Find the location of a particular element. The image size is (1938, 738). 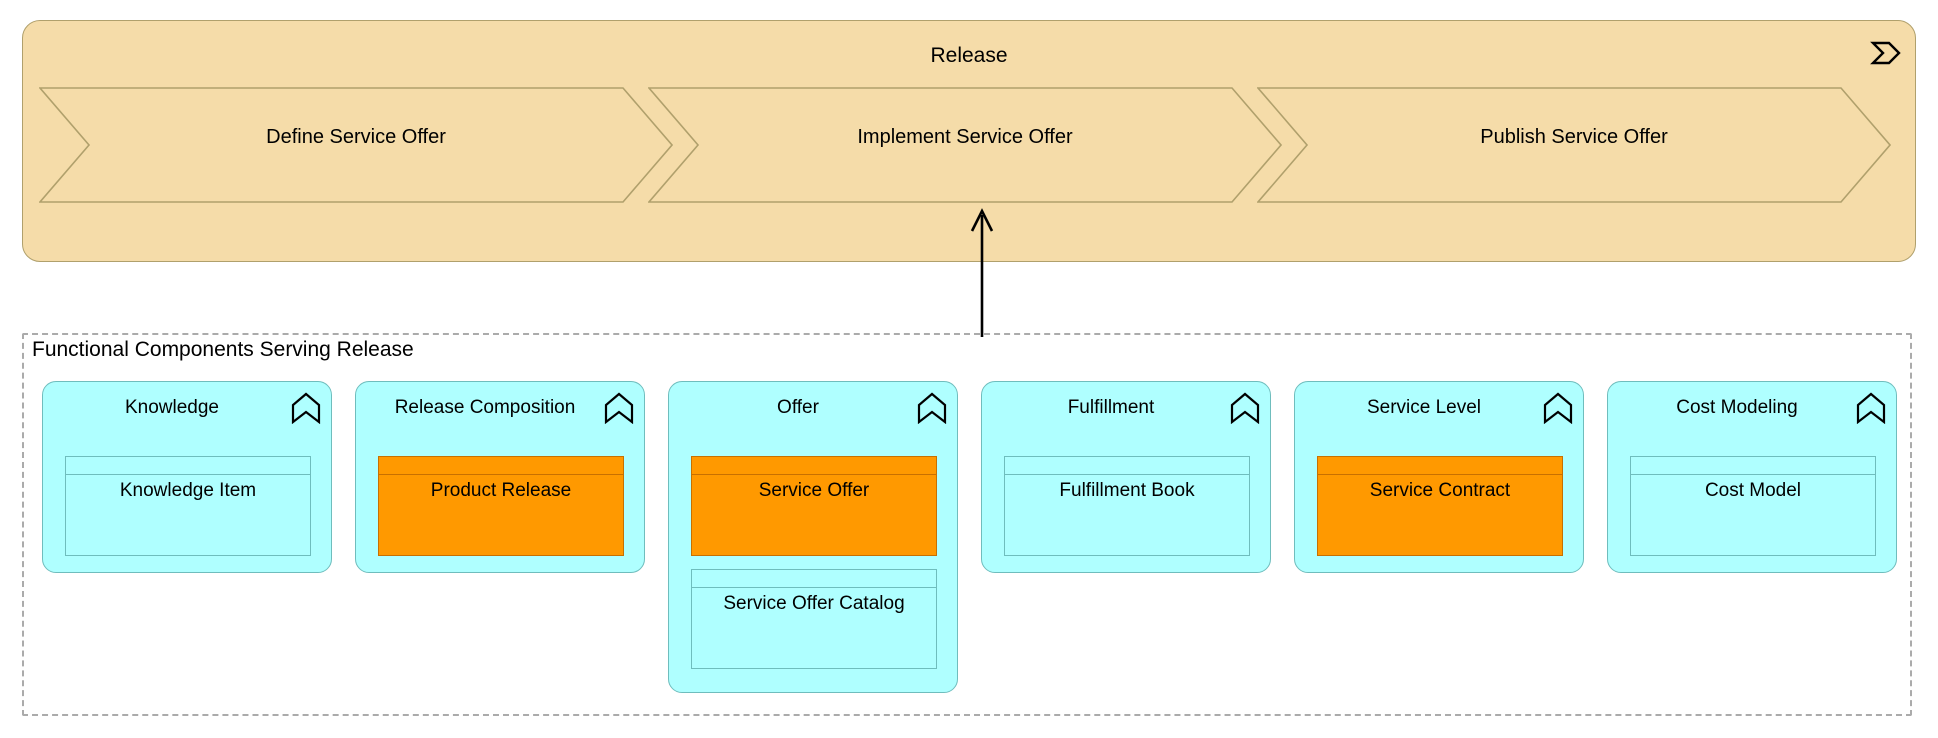

data-object-label: Service Offer Catalog is located at coordinates (814, 603).